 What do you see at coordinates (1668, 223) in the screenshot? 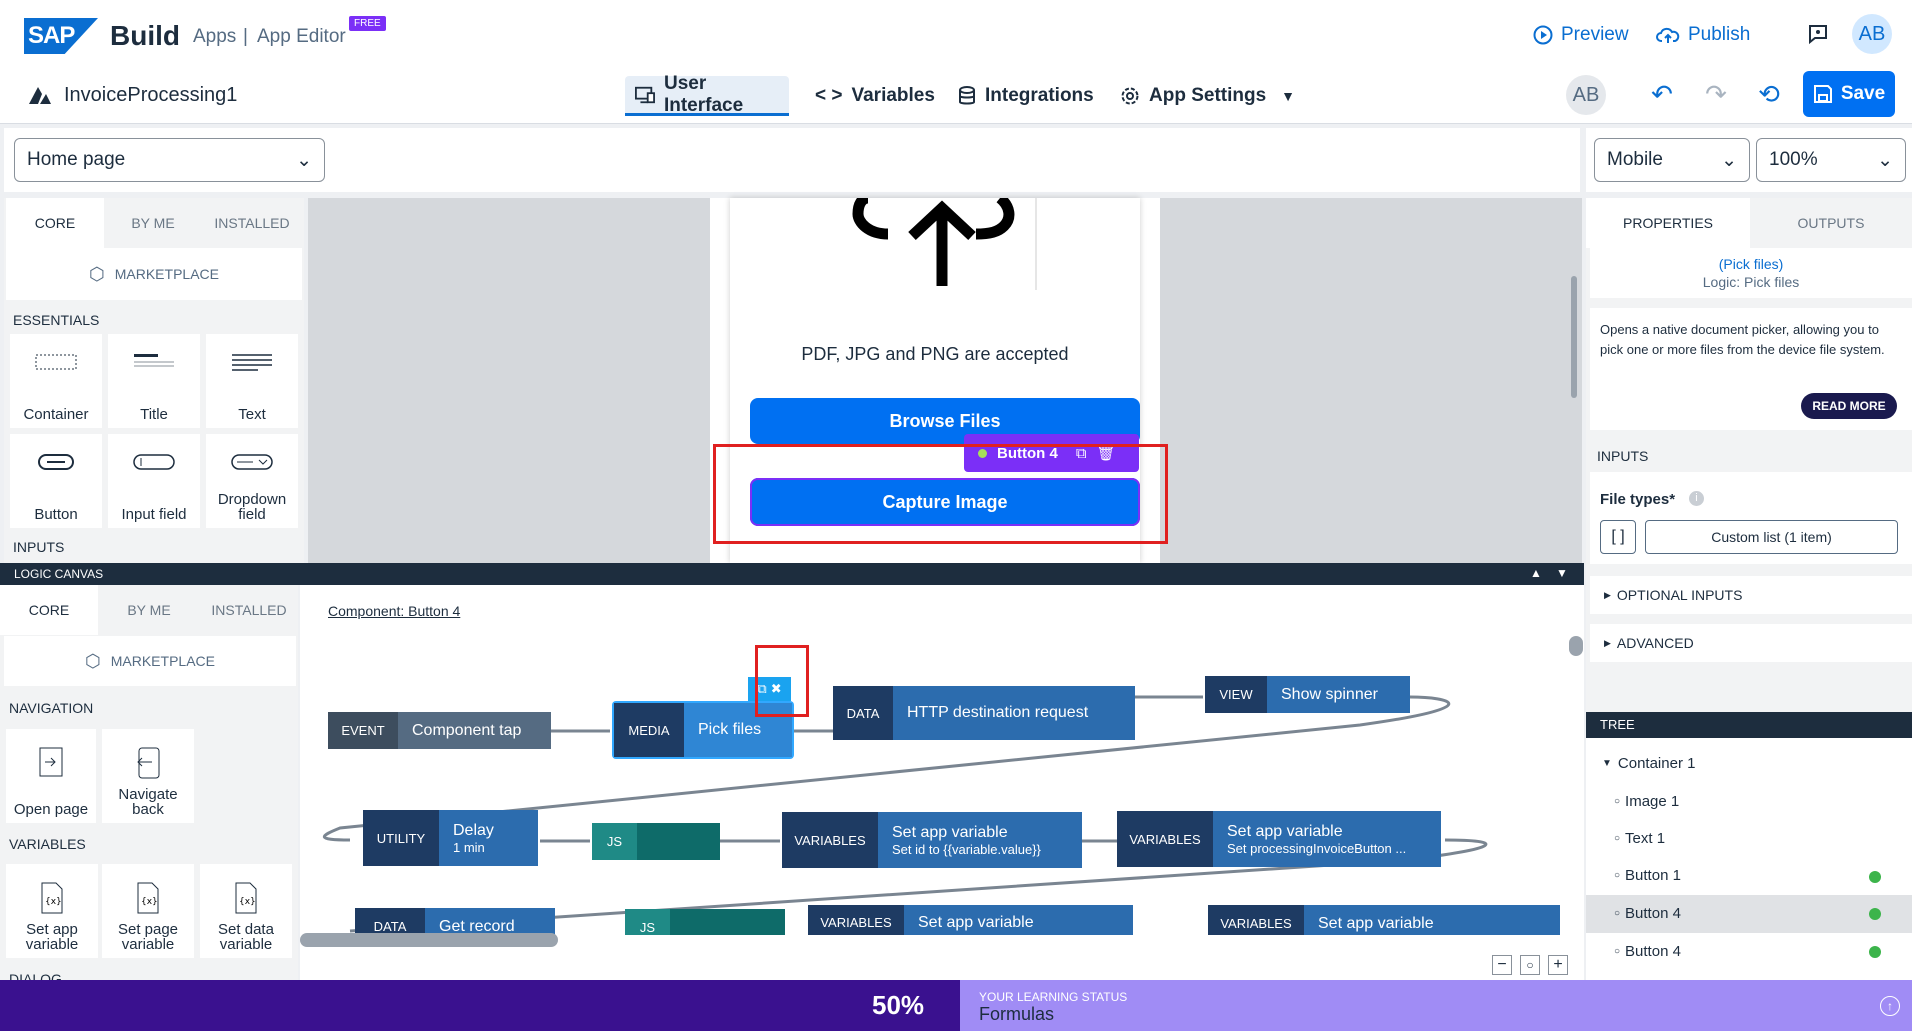
I see `tab-properties: PROPERTIES` at bounding box center [1668, 223].